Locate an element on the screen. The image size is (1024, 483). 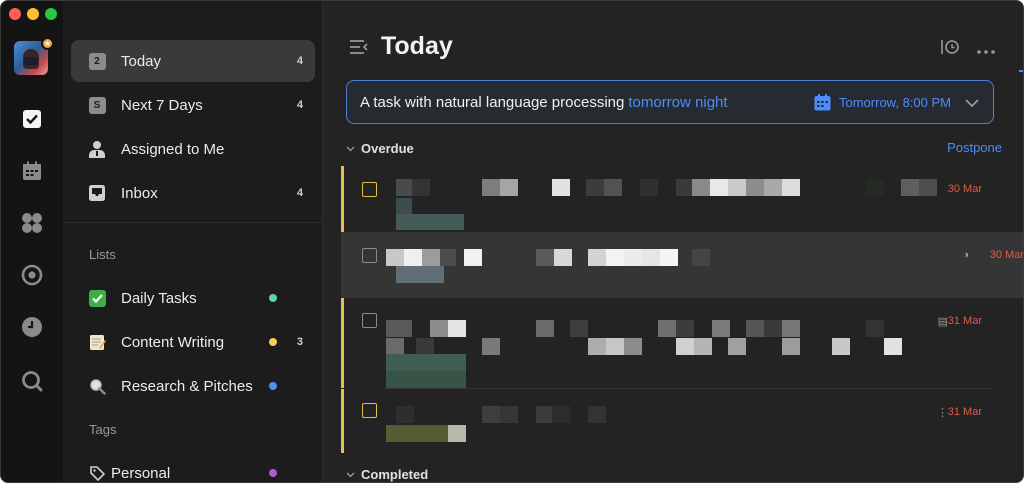
add-task-date: Tomorrow, 8:00 PM is located at coordinates (882, 102).